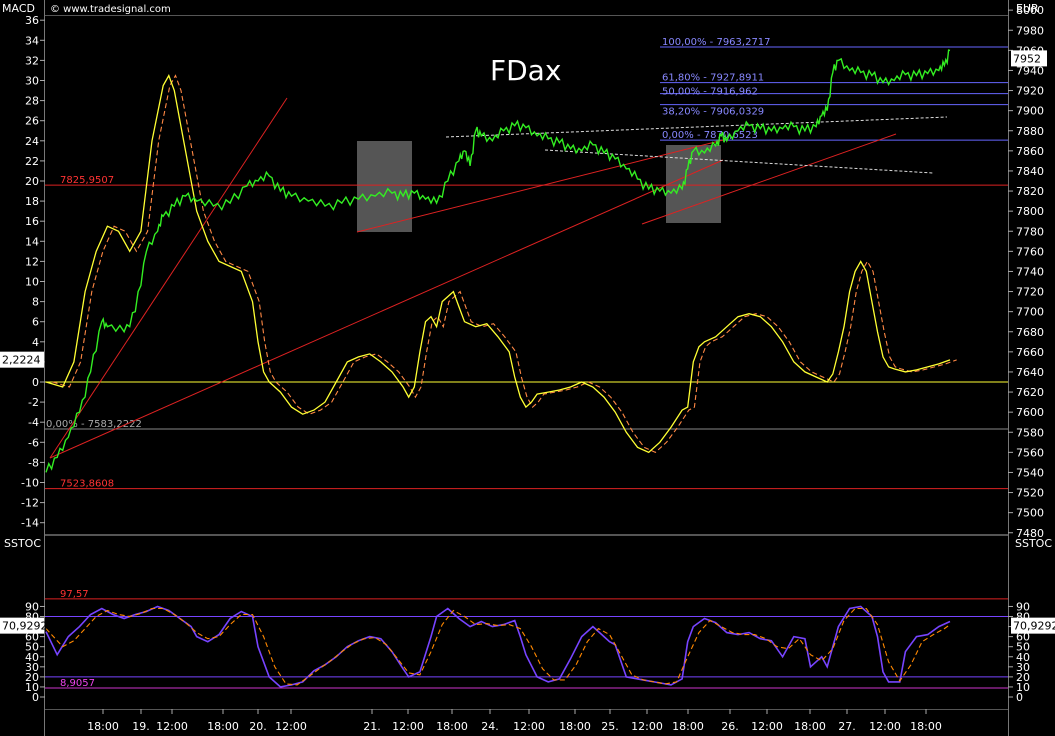 The image size is (1055, 736). Describe the element at coordinates (110, 9) in the screenshot. I see `watermark-text: © www.tradesignal.com` at that location.